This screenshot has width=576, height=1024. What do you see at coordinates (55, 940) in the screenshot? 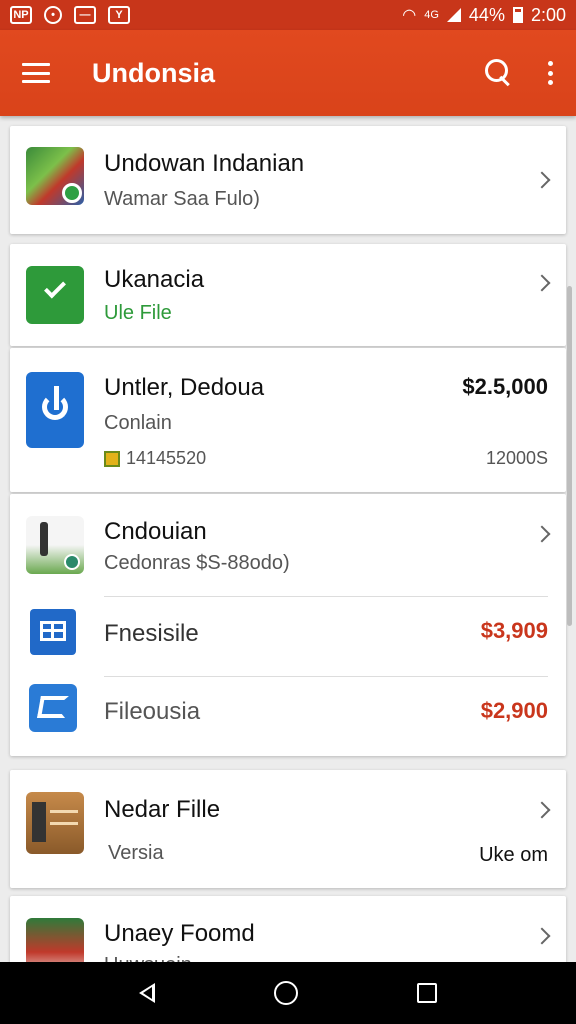
I see `house-app-icon` at bounding box center [55, 940].